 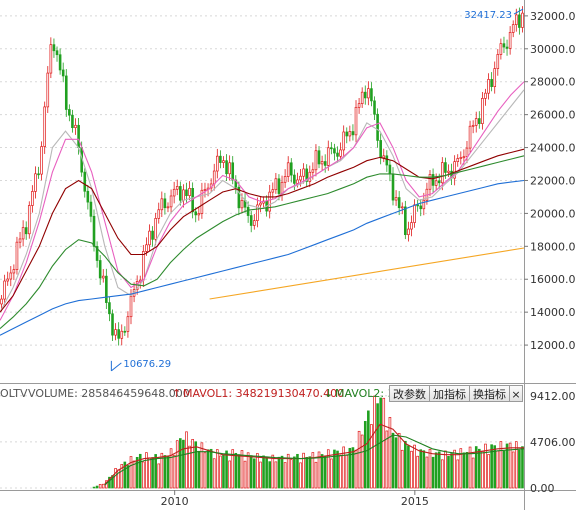 What do you see at coordinates (516, 393) in the screenshot?
I see `close-icon: ×` at bounding box center [516, 393].